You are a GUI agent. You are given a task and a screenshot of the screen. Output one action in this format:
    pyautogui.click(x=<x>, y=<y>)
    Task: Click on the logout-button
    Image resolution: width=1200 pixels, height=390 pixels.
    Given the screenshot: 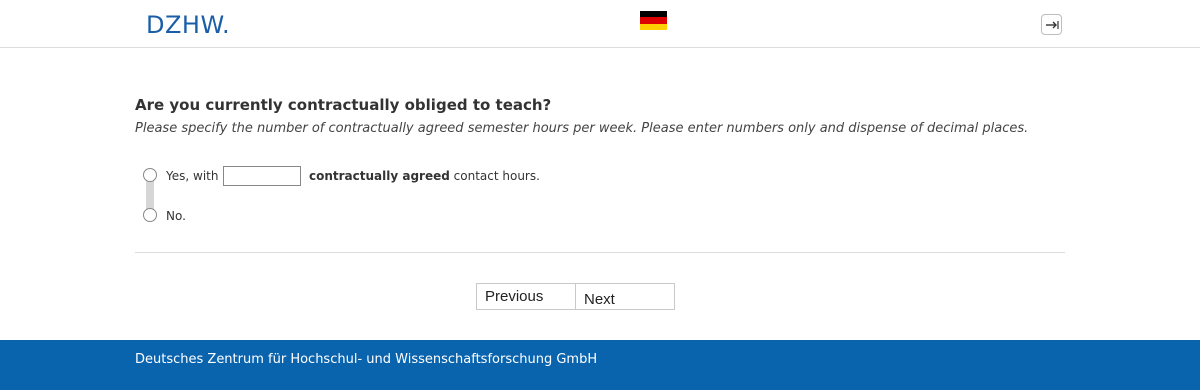 What is the action you would take?
    pyautogui.click(x=1051, y=24)
    